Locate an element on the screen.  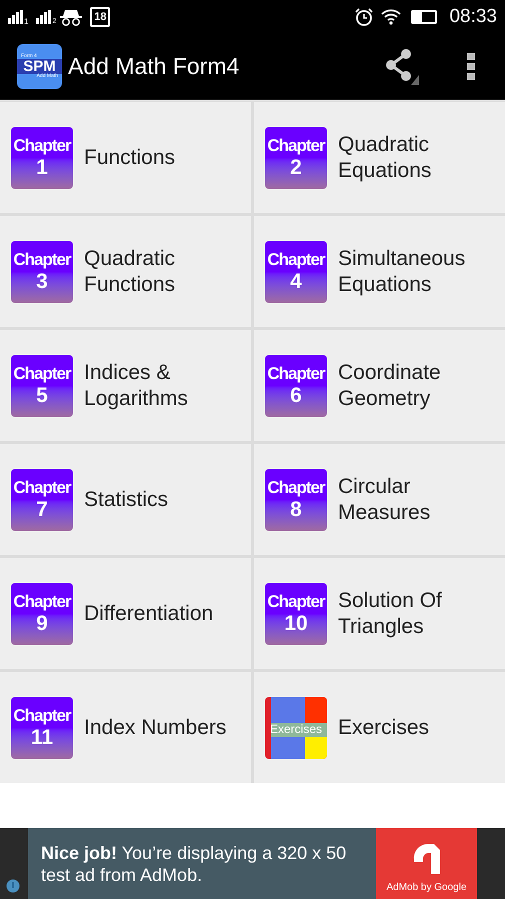
ad-banner: Nice job! You’re displaying a 320 x 50 test ad from AdMob. AdMob by Google is located at coordinates (252, 863).